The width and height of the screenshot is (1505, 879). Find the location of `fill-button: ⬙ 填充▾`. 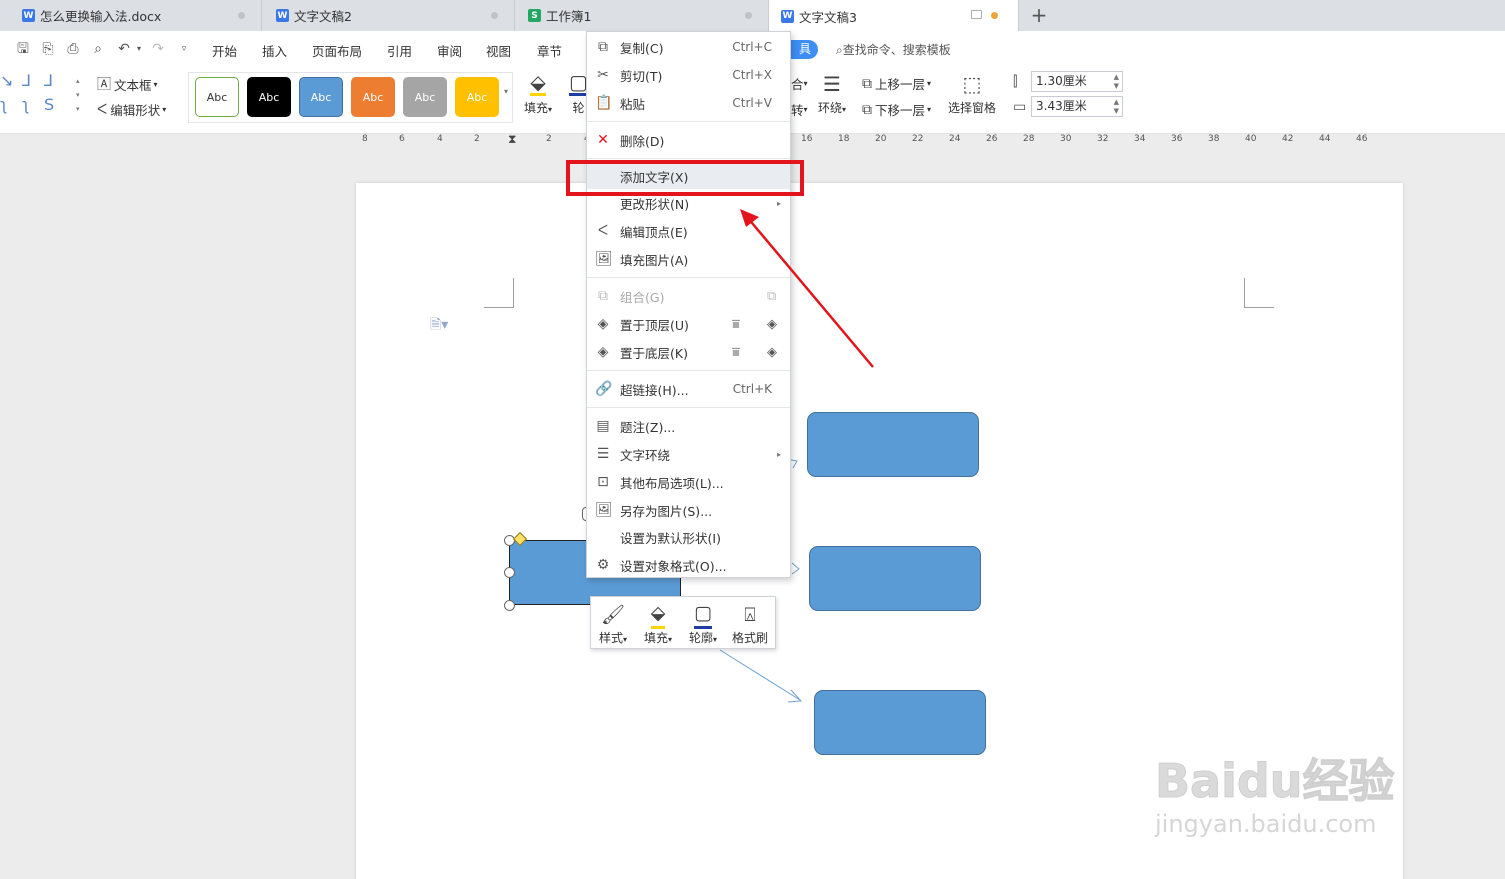

fill-button: ⬙ 填充▾ is located at coordinates (538, 93).